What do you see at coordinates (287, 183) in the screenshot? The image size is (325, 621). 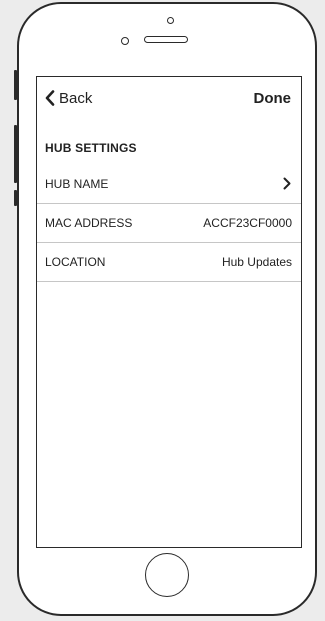 I see `chevron-right-icon` at bounding box center [287, 183].